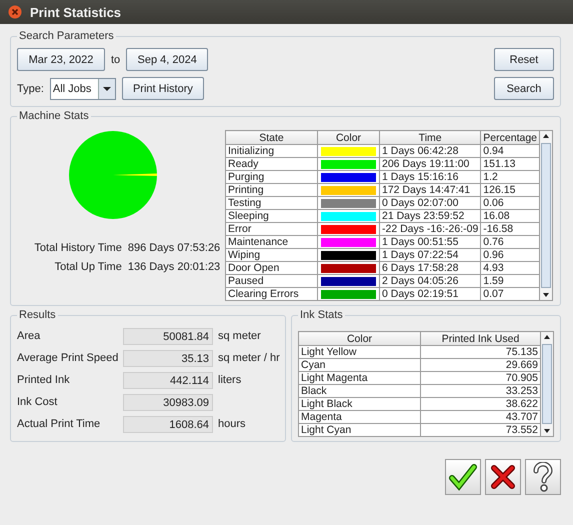  What do you see at coordinates (430, 242) in the screenshot?
I see `table-cell: 1 Days 00:51:55` at bounding box center [430, 242].